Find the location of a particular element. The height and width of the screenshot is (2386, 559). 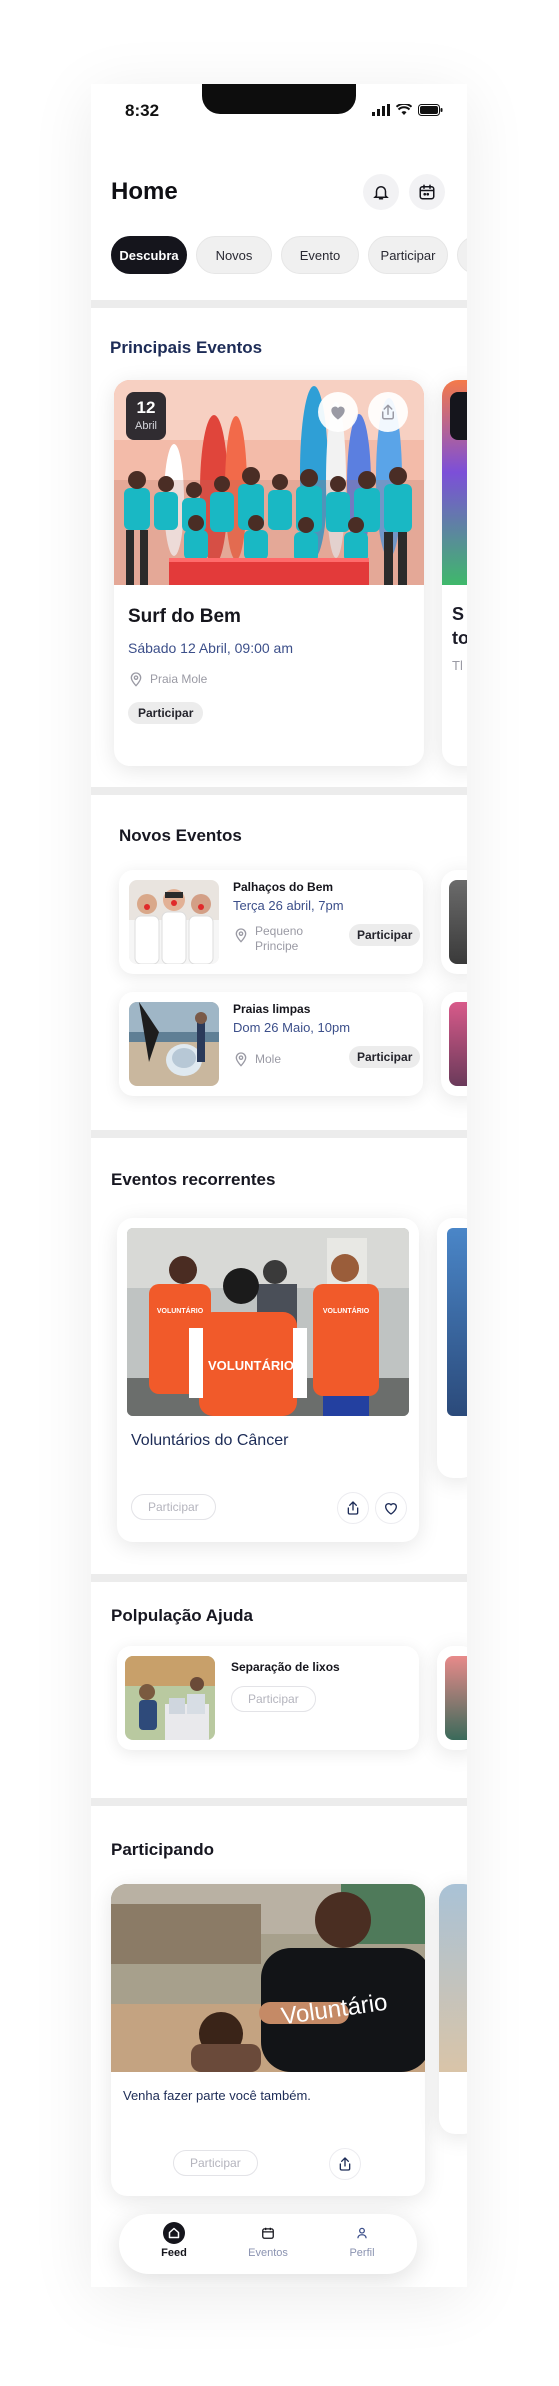

nav-eventos-label: Eventos is located at coordinates (268, 2253).